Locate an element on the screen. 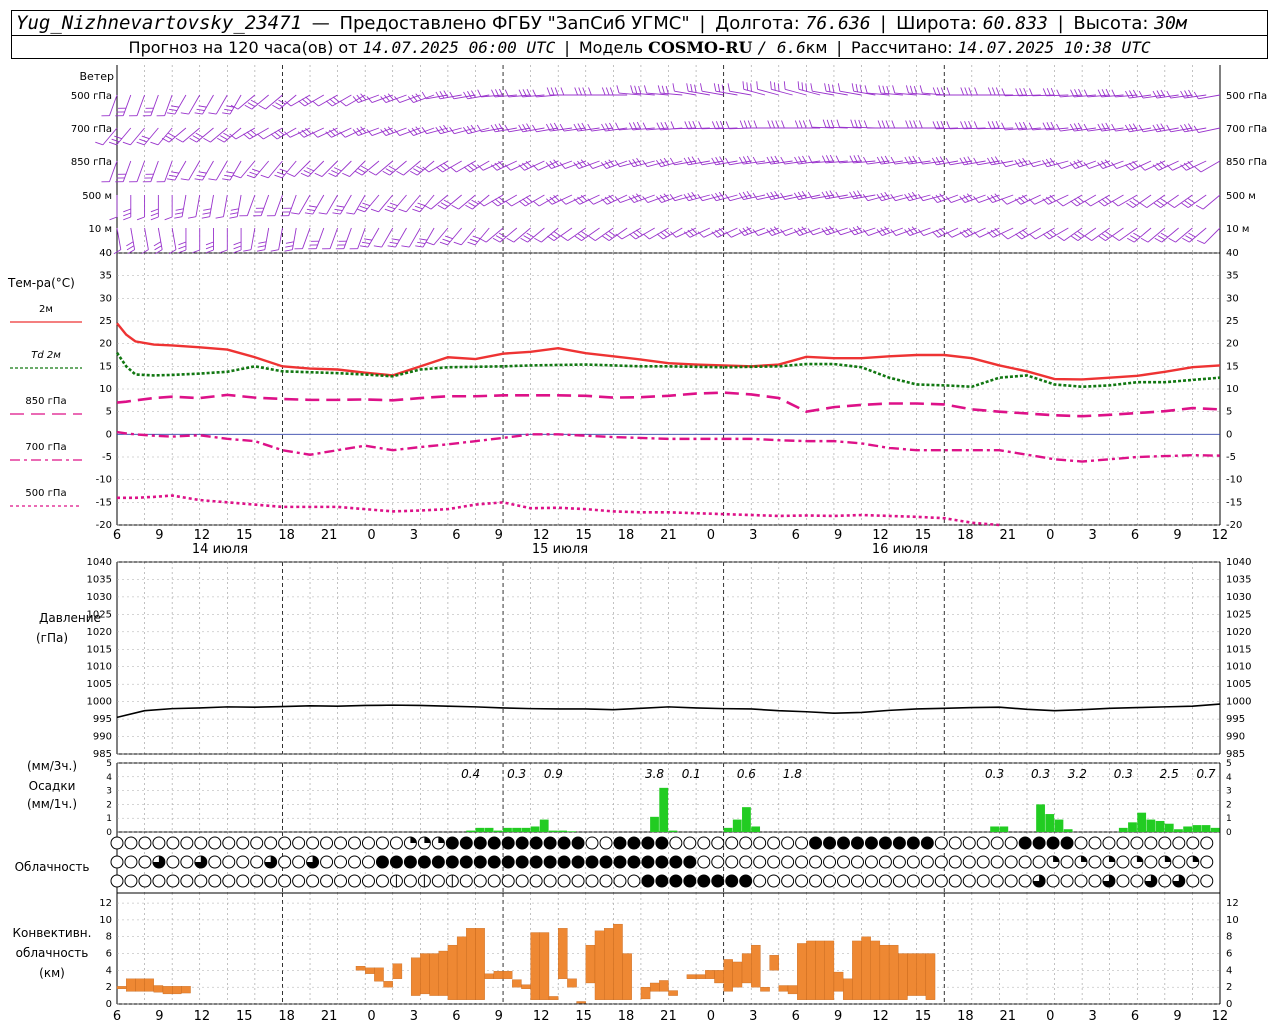 This screenshot has width=1280, height=1024. temp-hour-tick-label: 3 is located at coordinates (414, 535).